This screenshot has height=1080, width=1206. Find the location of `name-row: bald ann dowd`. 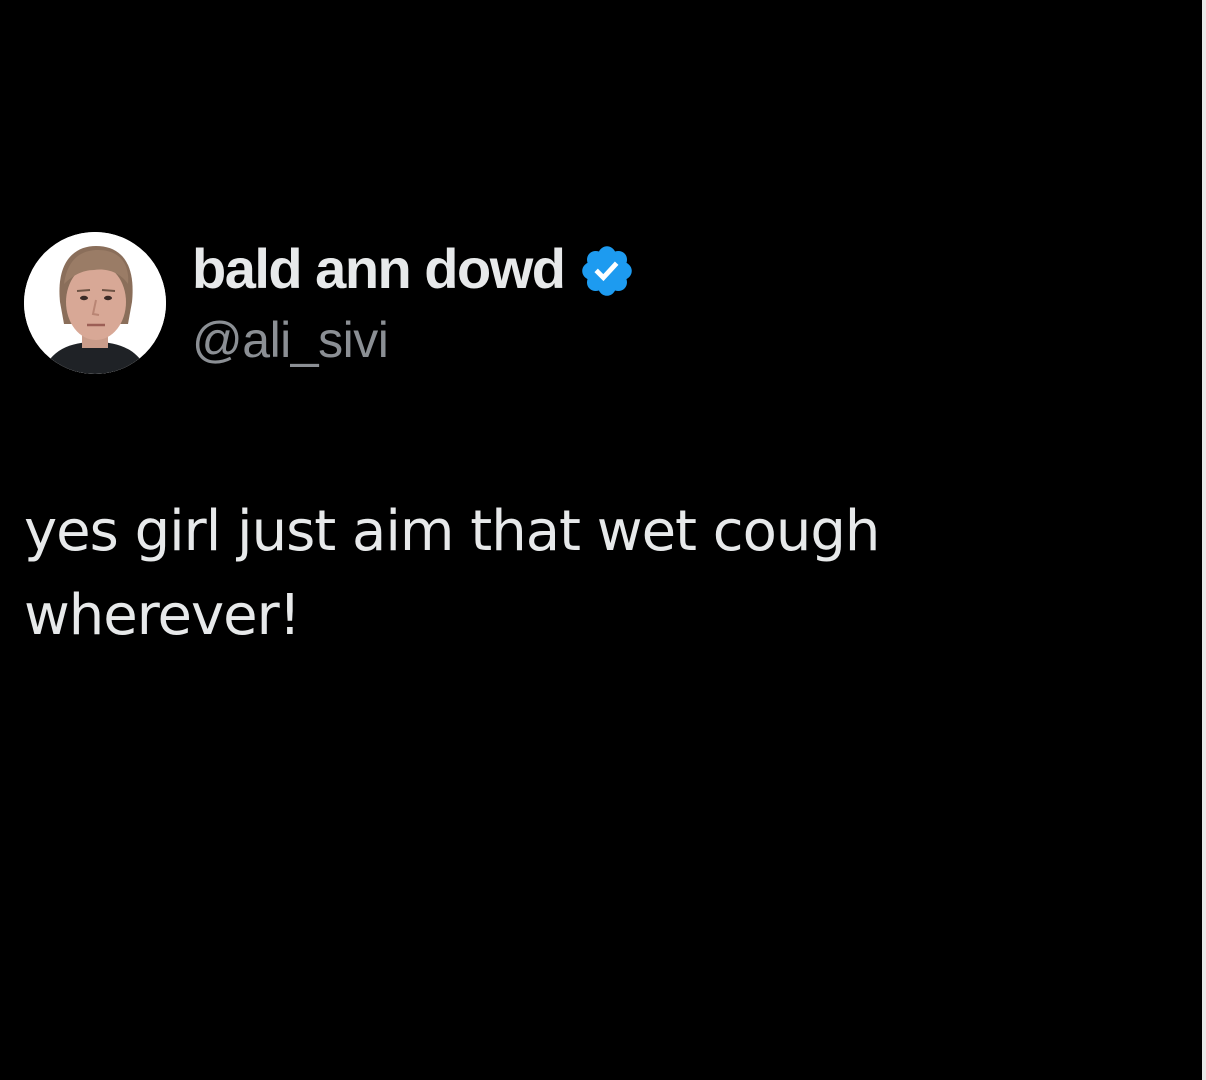

name-row: bald ann dowd is located at coordinates (414, 269).